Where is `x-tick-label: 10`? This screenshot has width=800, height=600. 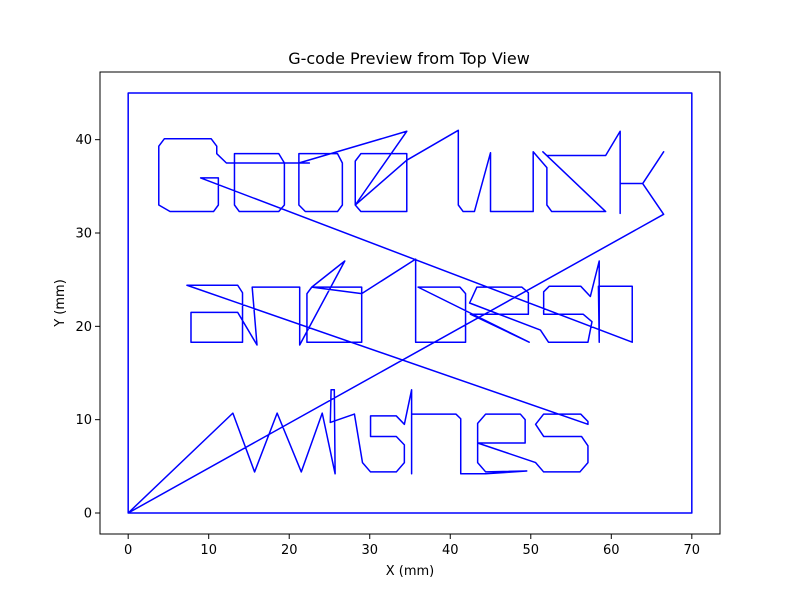
x-tick-label: 10 is located at coordinates (208, 550).